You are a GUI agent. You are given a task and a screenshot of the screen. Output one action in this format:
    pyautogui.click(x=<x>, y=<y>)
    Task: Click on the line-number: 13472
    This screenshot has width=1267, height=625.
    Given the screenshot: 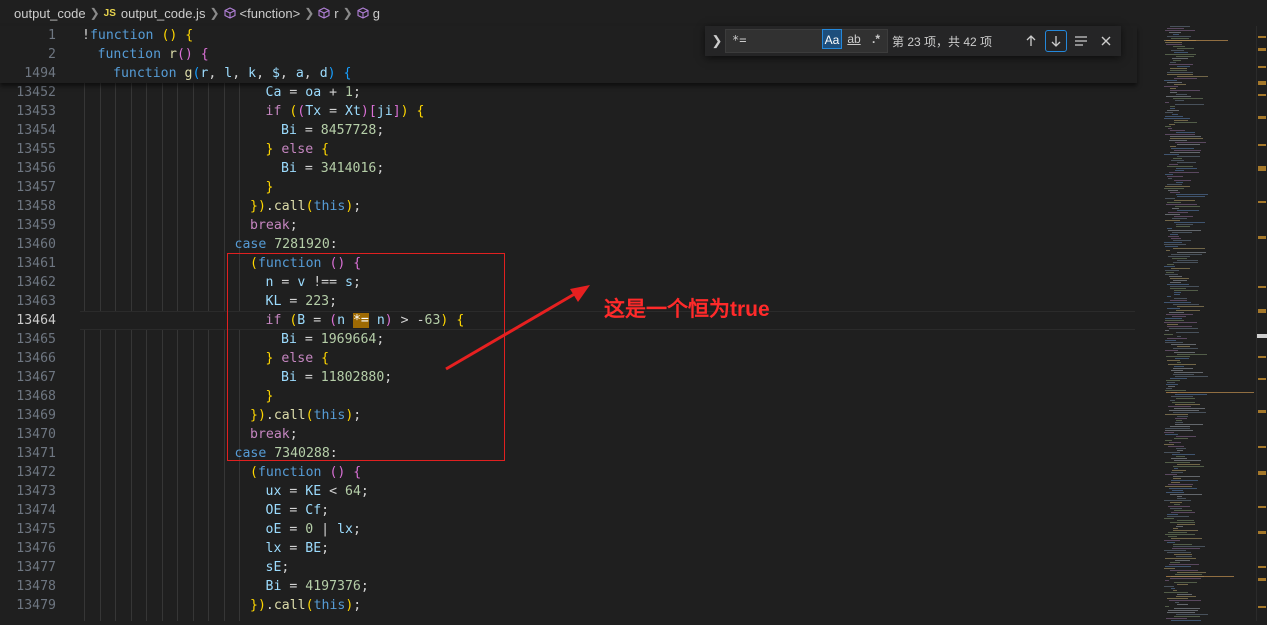 What is the action you would take?
    pyautogui.click(x=36, y=472)
    